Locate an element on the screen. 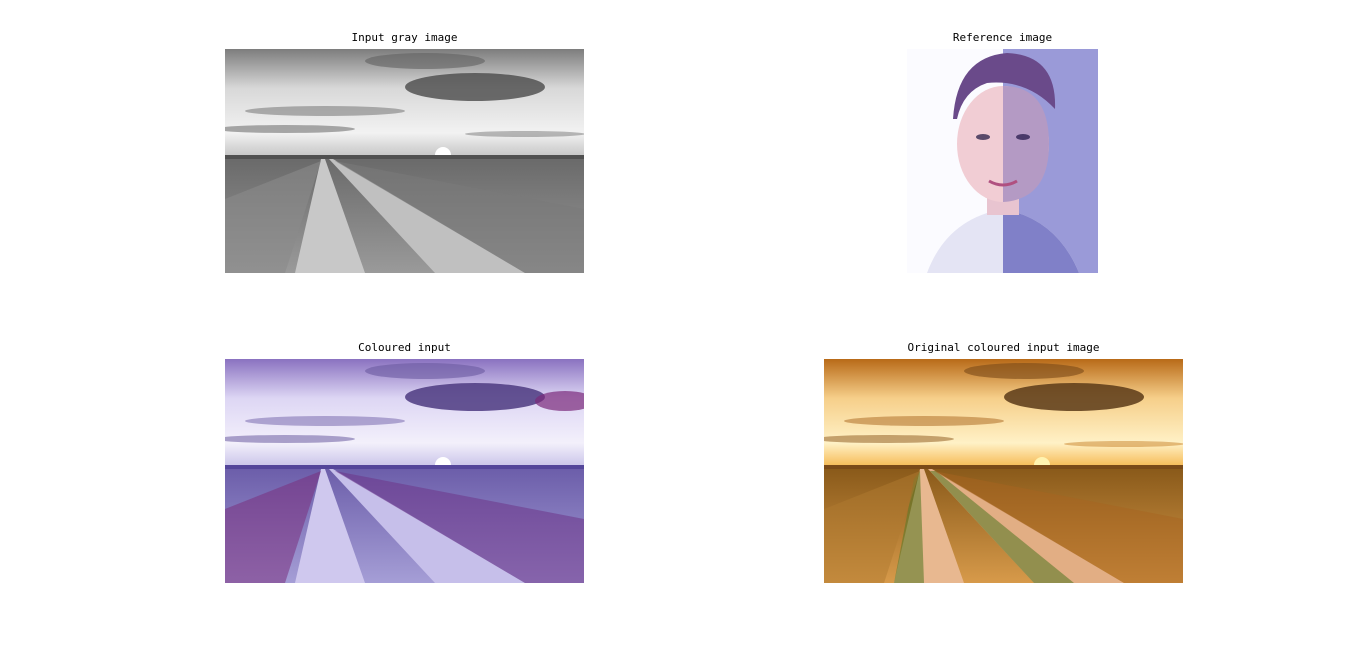  panel-title: Original coloured input image is located at coordinates (1003, 347).